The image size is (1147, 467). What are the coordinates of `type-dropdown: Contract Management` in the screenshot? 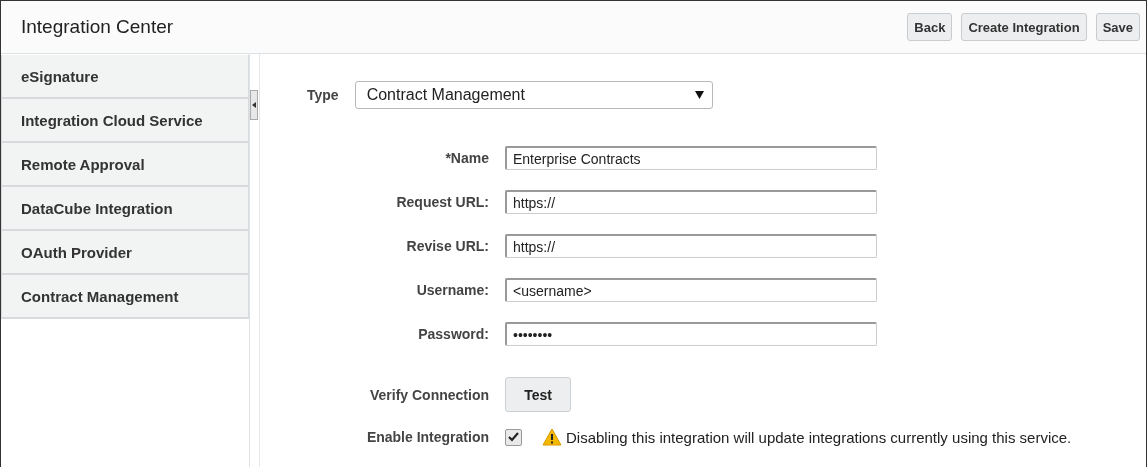 It's located at (533, 95).